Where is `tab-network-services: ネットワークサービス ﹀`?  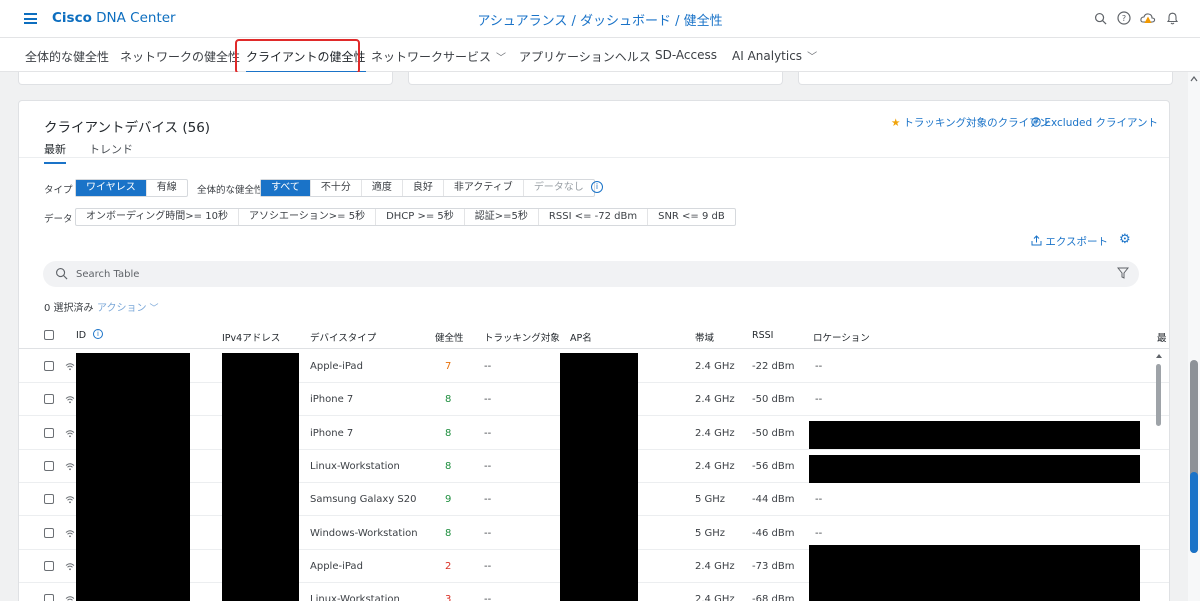
tab-network-services: ネットワークサービス ﹀ is located at coordinates (438, 56).